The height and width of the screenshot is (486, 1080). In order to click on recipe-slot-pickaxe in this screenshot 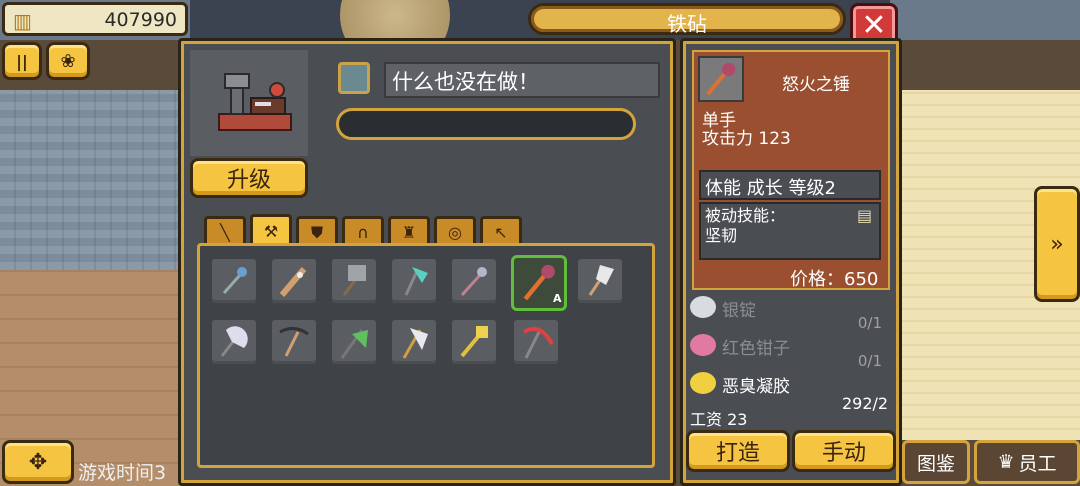, I will do `click(294, 342)`.